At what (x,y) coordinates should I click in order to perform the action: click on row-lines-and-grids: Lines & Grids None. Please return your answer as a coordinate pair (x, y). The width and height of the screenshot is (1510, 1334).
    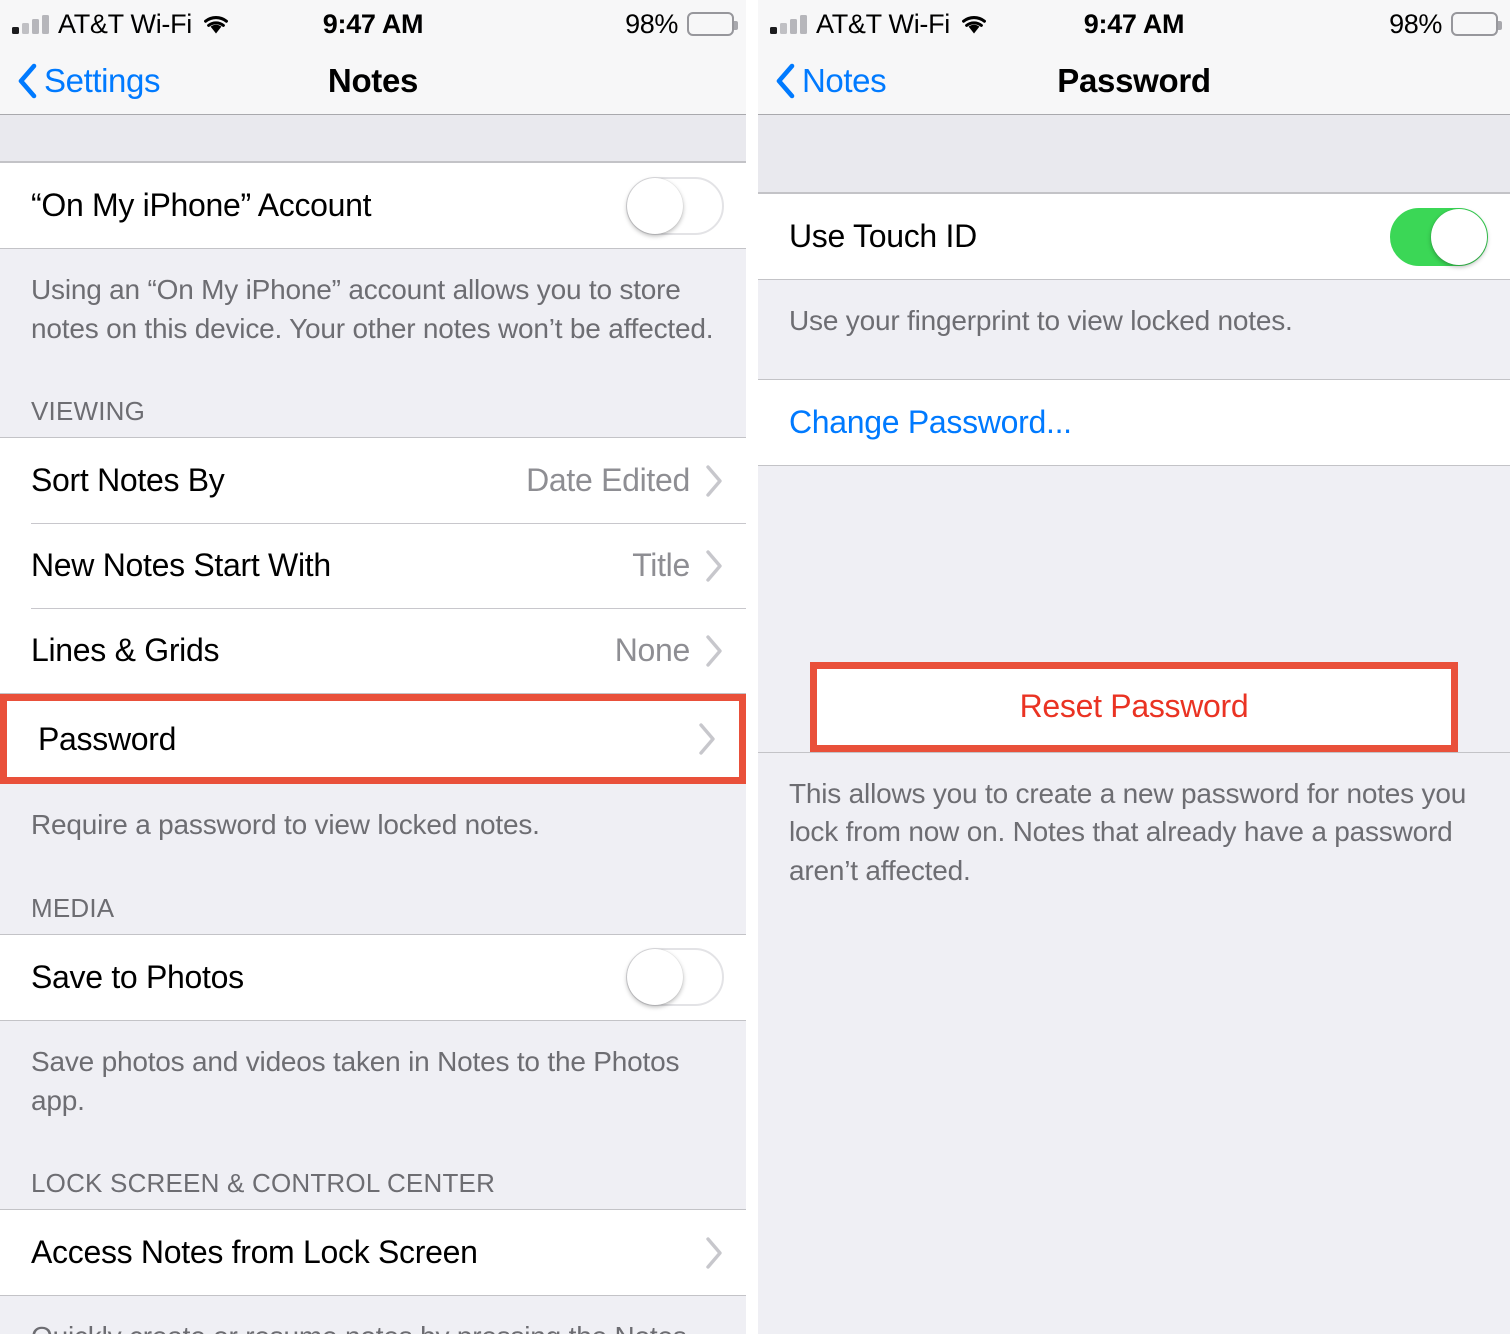
    Looking at the image, I should click on (373, 651).